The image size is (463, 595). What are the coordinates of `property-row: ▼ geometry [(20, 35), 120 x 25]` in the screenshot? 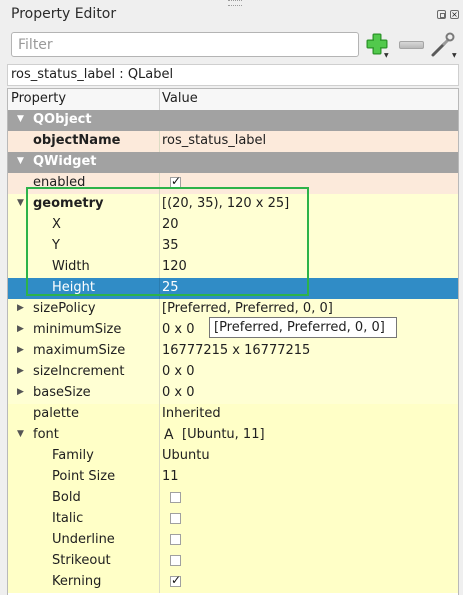 It's located at (233, 204).